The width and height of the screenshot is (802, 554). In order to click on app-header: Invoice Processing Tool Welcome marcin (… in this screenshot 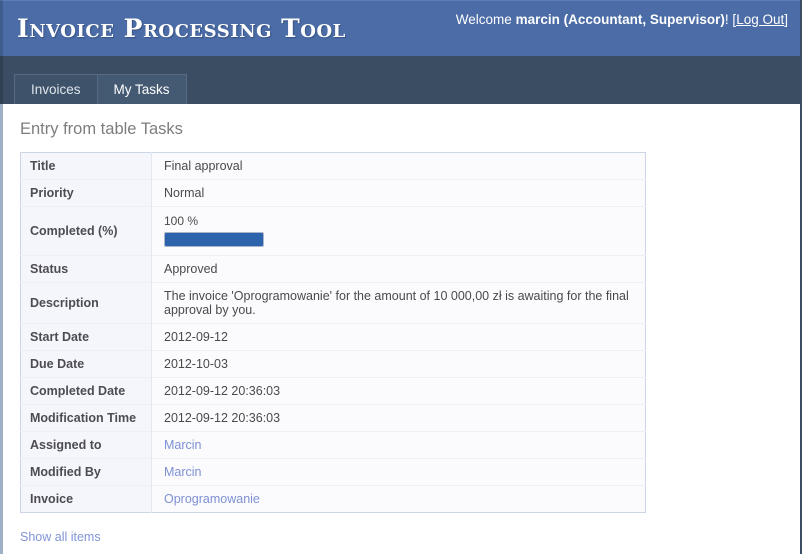, I will do `click(400, 28)`.